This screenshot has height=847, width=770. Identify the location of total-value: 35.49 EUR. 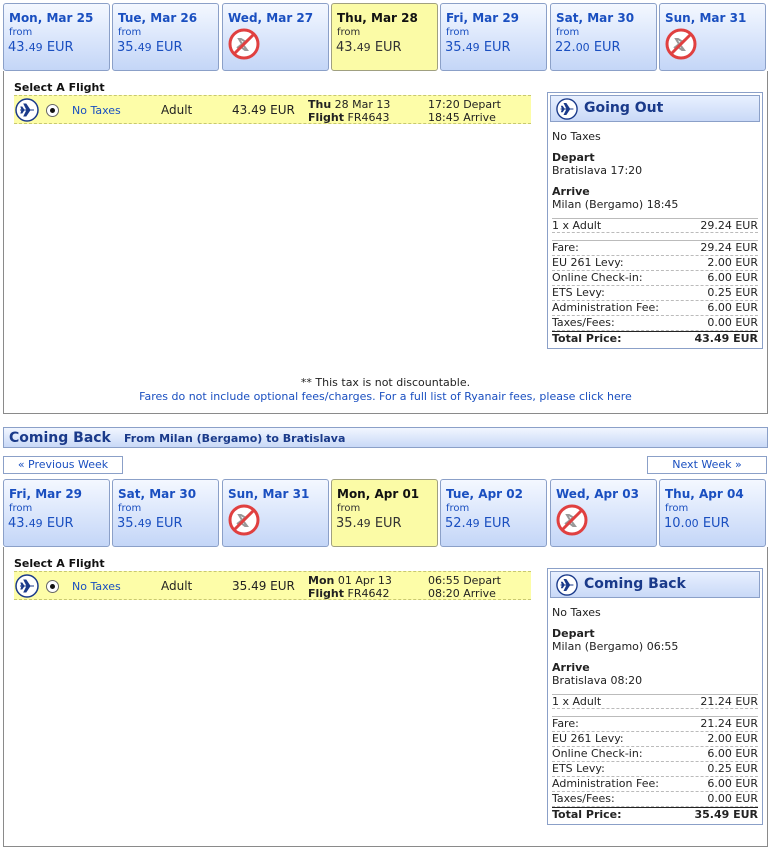
(726, 814).